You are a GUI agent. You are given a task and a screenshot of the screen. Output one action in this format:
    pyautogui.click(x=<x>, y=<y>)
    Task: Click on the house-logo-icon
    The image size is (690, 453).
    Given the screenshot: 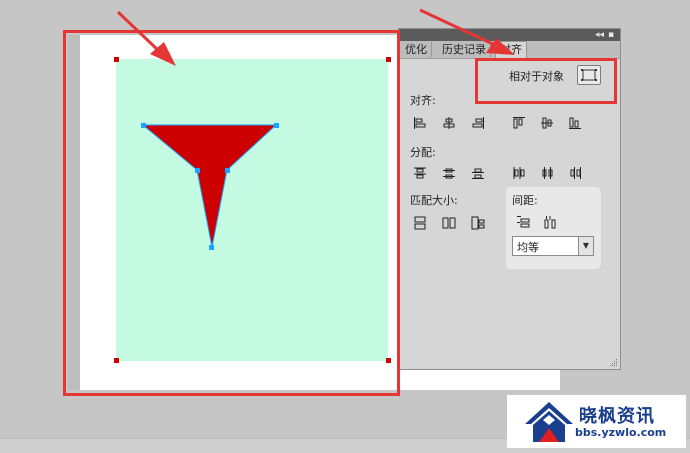 What is the action you would take?
    pyautogui.click(x=549, y=422)
    